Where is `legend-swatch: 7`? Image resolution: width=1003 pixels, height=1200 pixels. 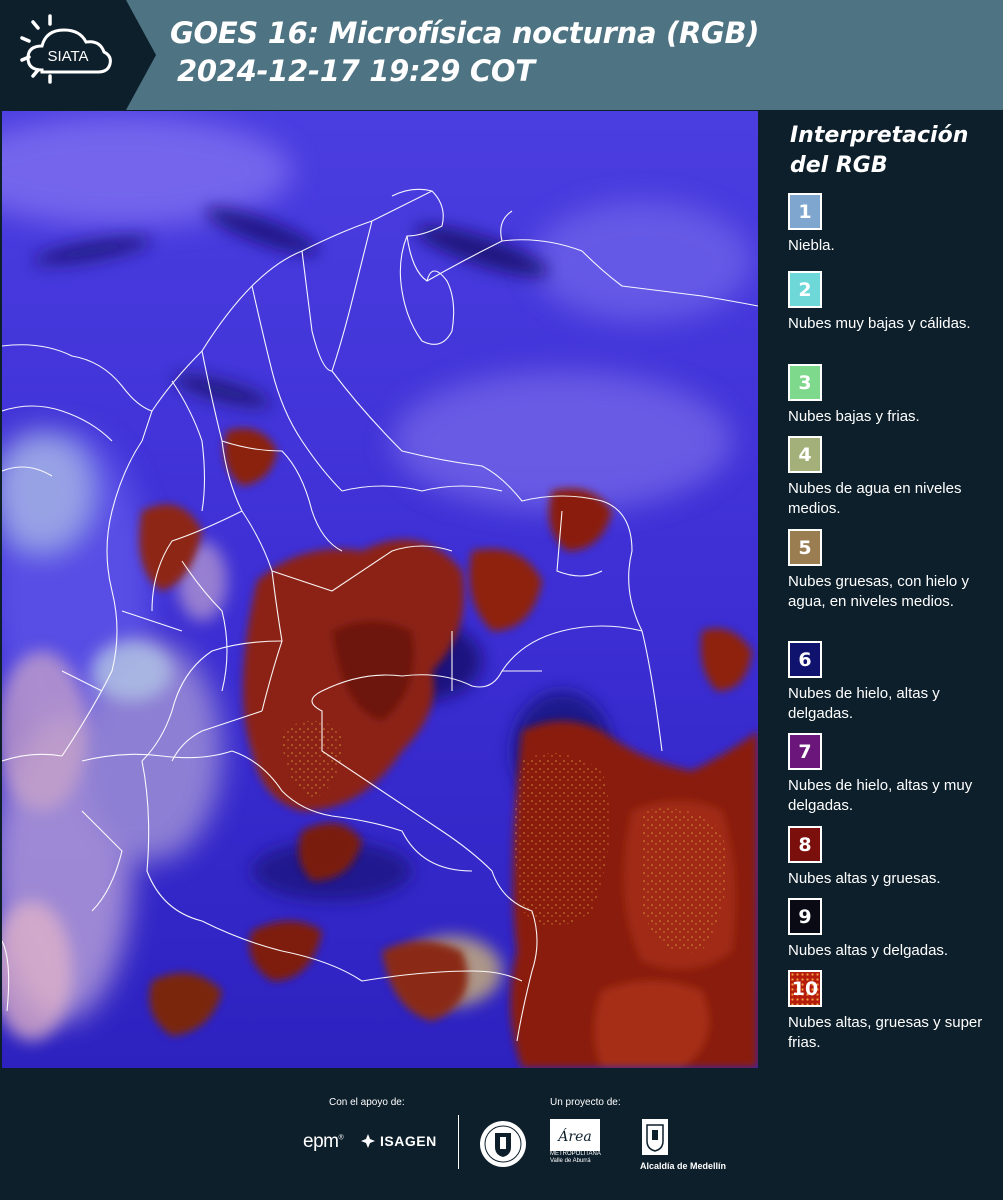 legend-swatch: 7 is located at coordinates (805, 751).